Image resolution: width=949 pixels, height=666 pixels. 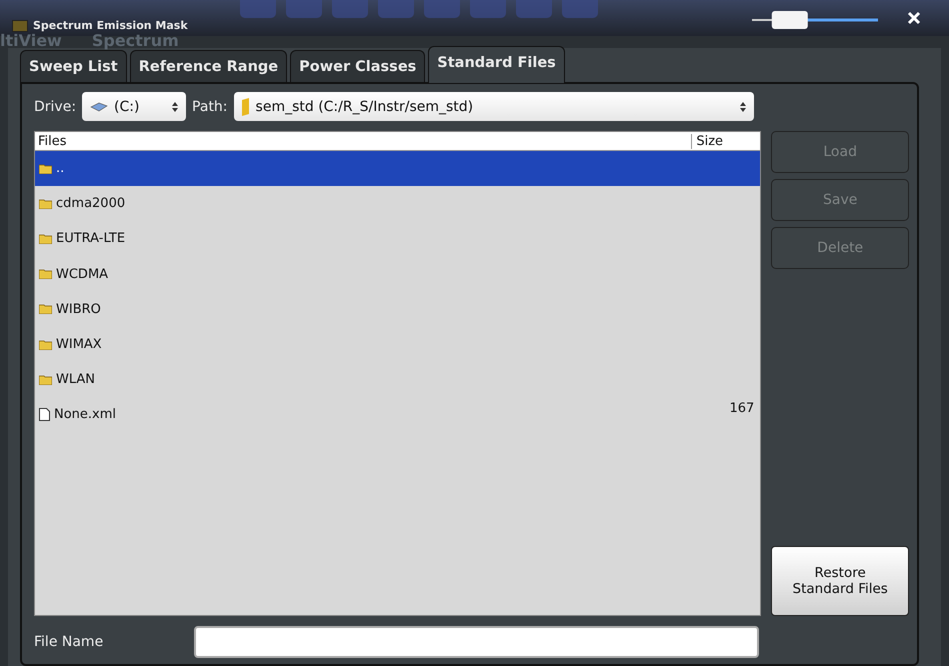 What do you see at coordinates (494, 106) in the screenshot?
I see `path-dropdown: sem_std (C:/R_S/Instr/sem_std)` at bounding box center [494, 106].